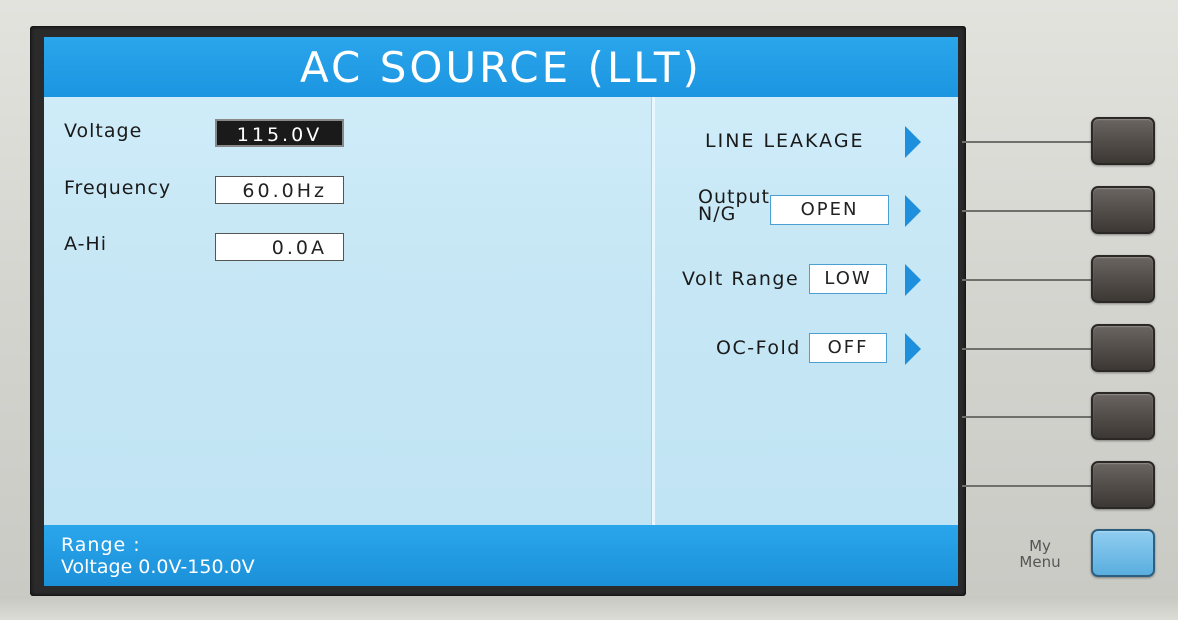  Describe the element at coordinates (758, 348) in the screenshot. I see `oc-fold-label: OC-Fold` at that location.